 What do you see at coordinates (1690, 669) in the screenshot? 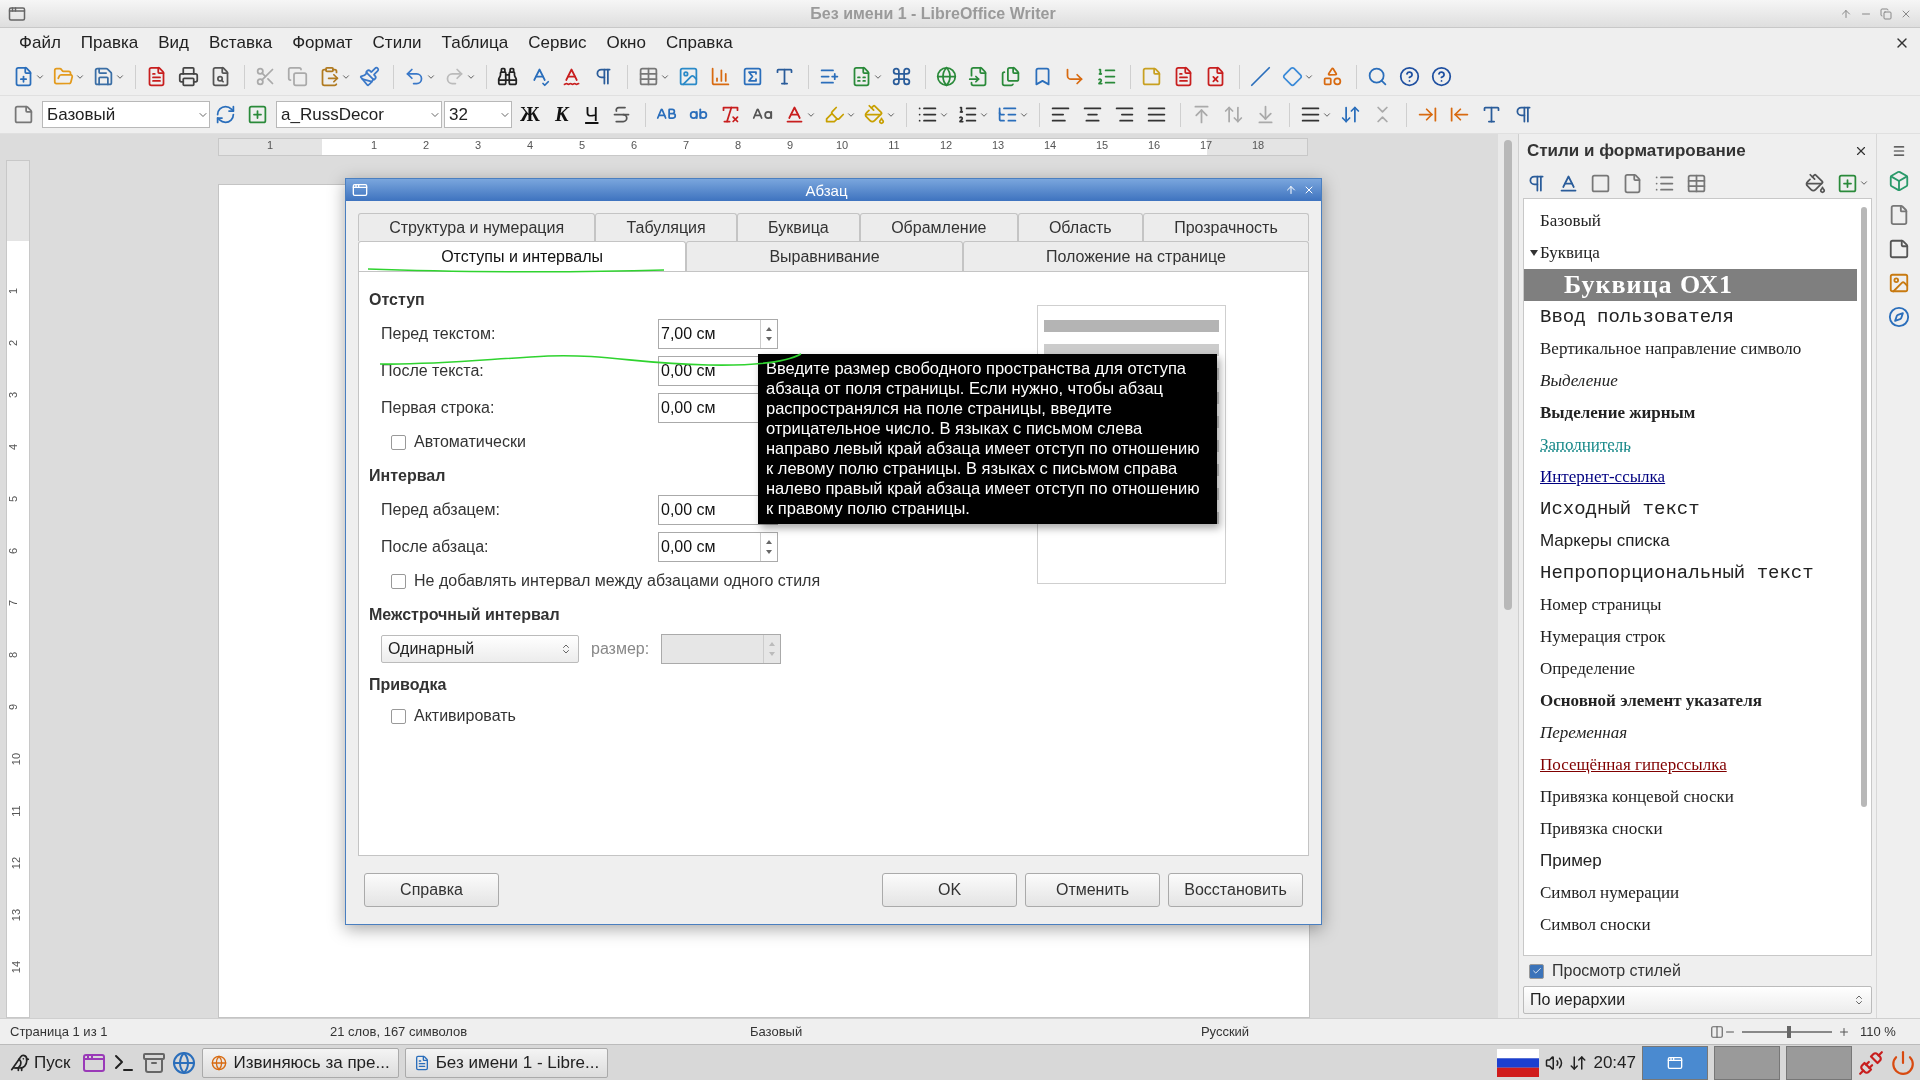
I see `style-item: Определение` at bounding box center [1690, 669].